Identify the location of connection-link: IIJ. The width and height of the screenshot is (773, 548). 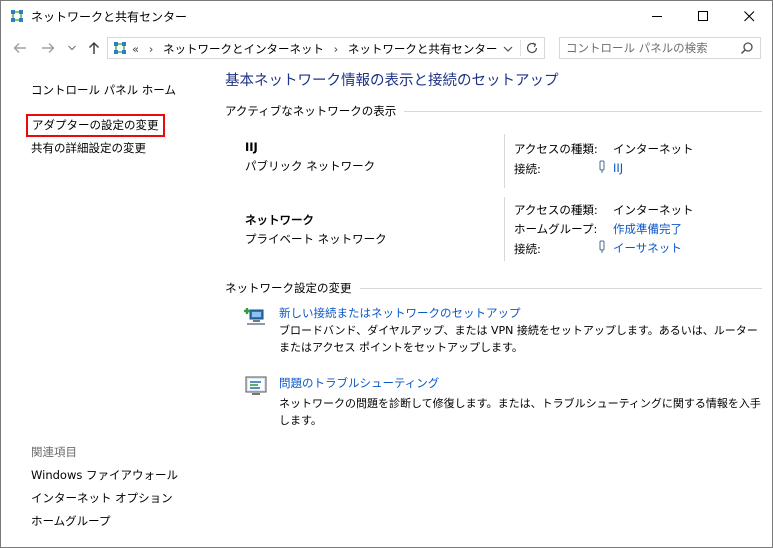
(610, 167).